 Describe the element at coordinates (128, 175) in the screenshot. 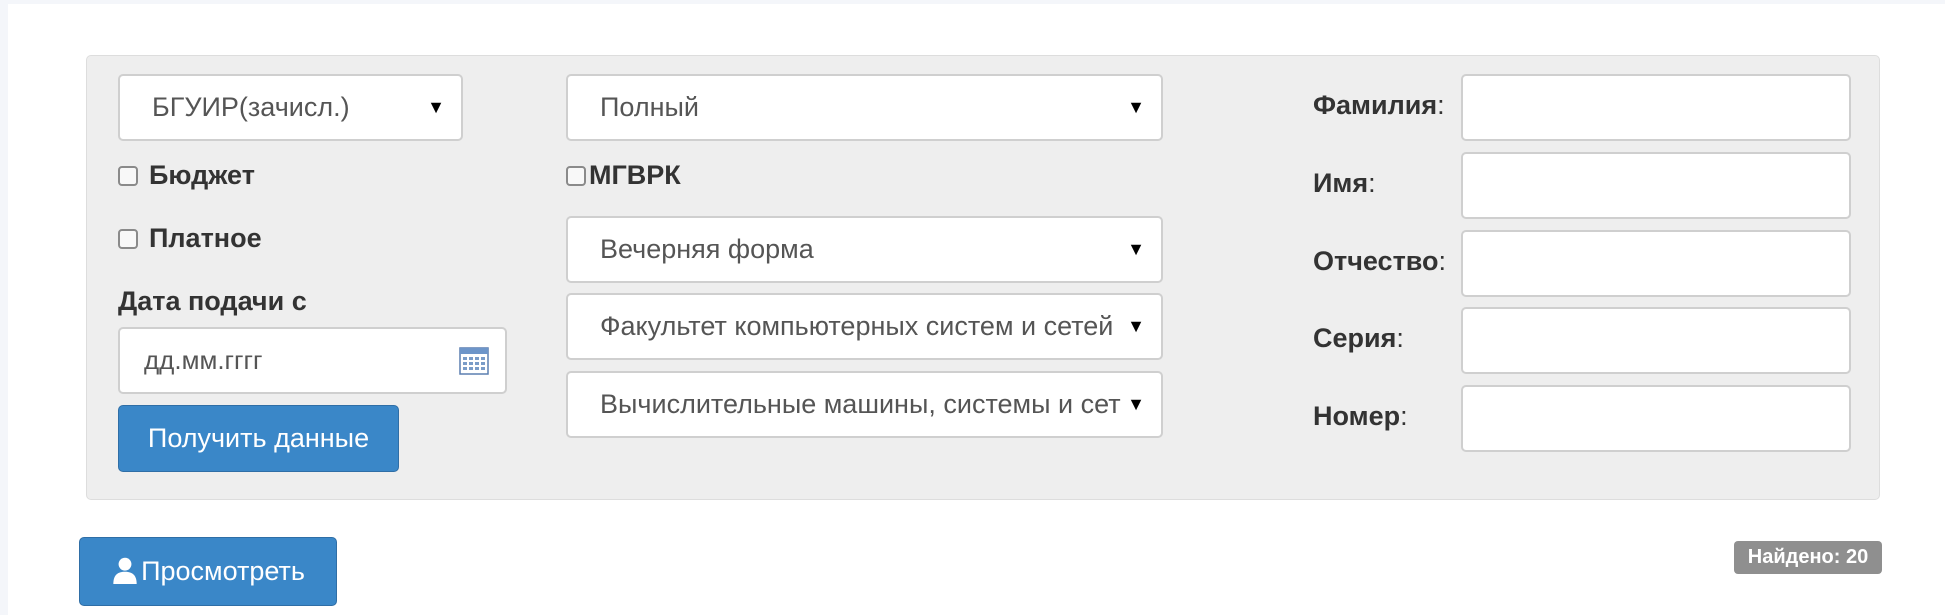

I see `budget-checkbox` at that location.